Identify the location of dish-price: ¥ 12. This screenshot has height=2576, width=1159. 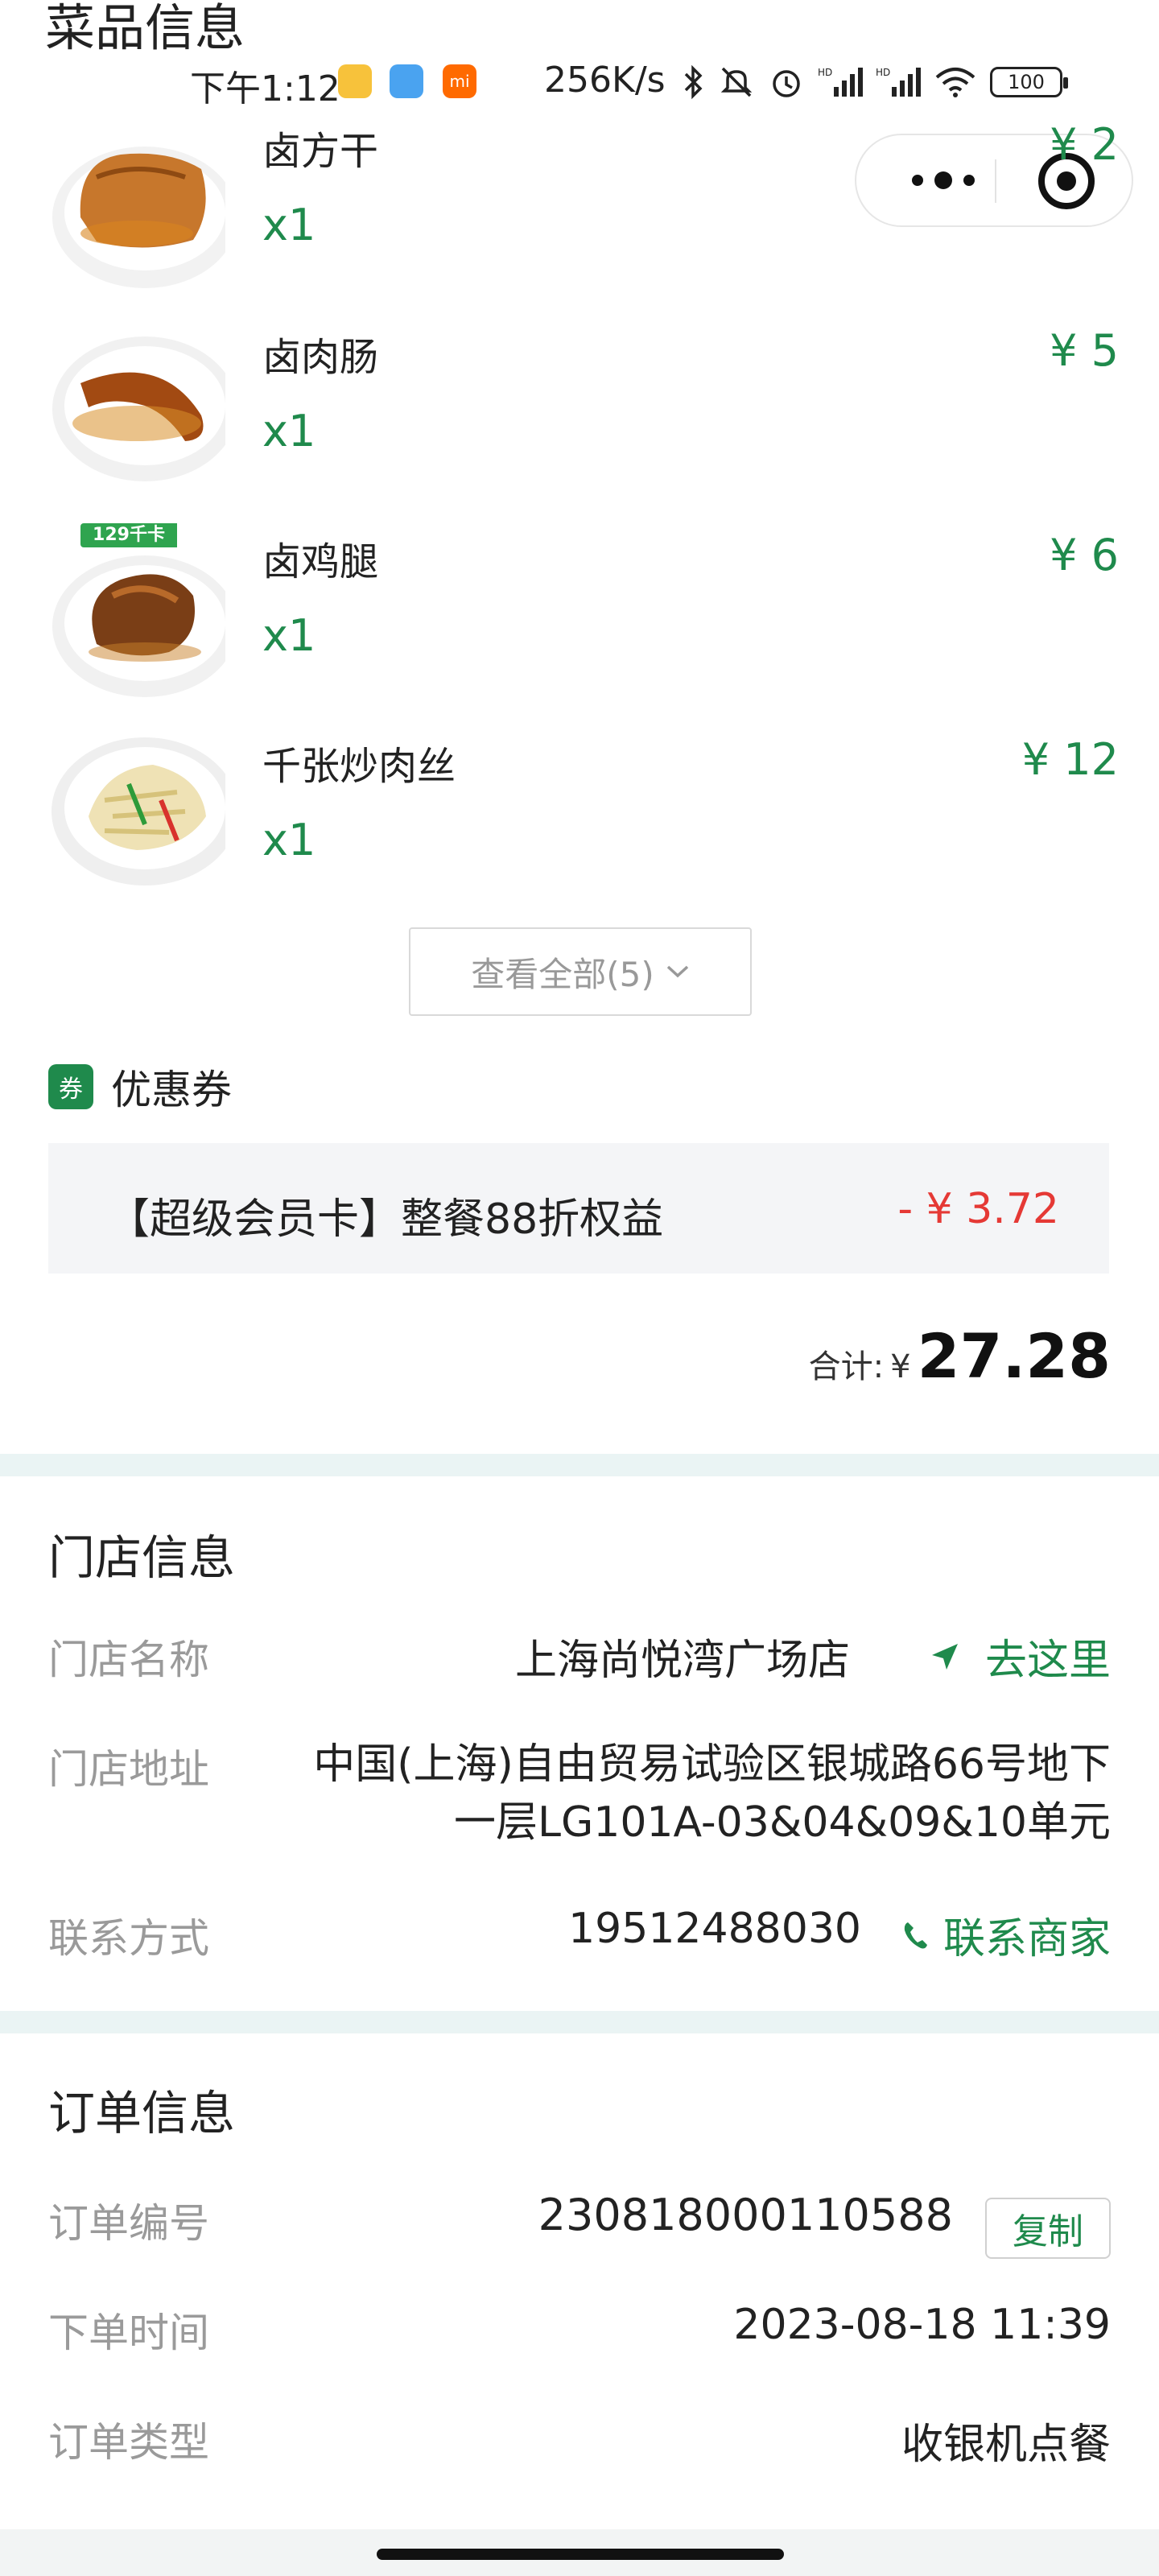
(1070, 759).